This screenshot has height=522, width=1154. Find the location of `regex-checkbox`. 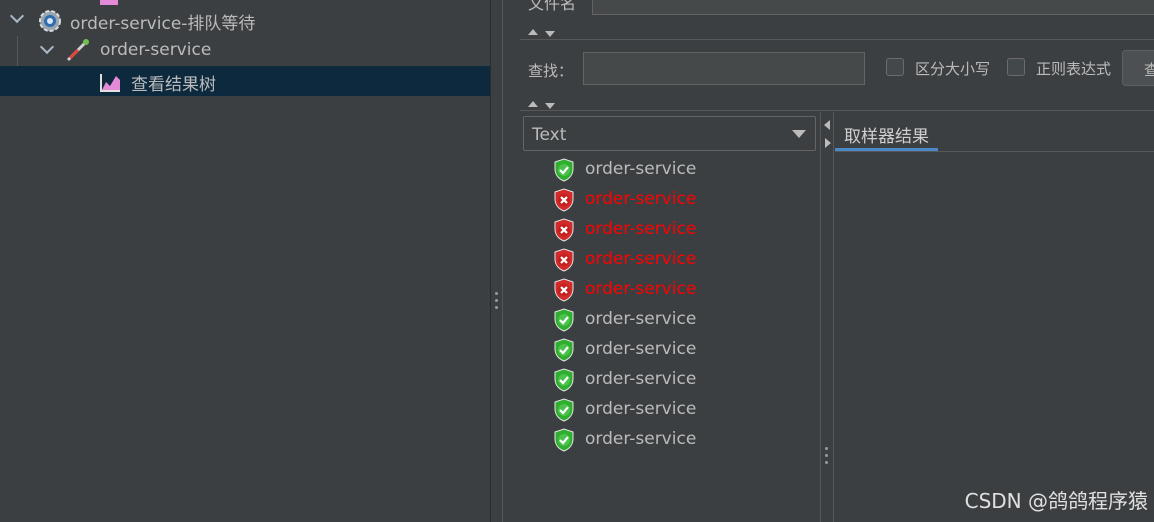

regex-checkbox is located at coordinates (1016, 67).